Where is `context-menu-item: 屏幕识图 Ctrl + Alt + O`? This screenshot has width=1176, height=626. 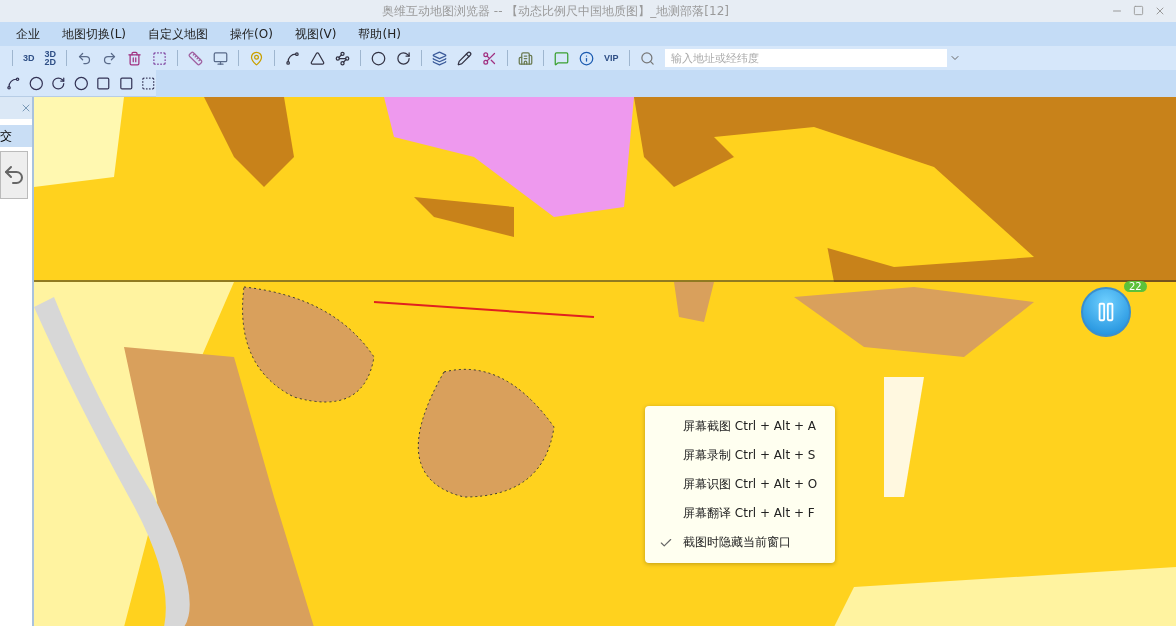 context-menu-item: 屏幕识图 Ctrl + Alt + O is located at coordinates (740, 484).